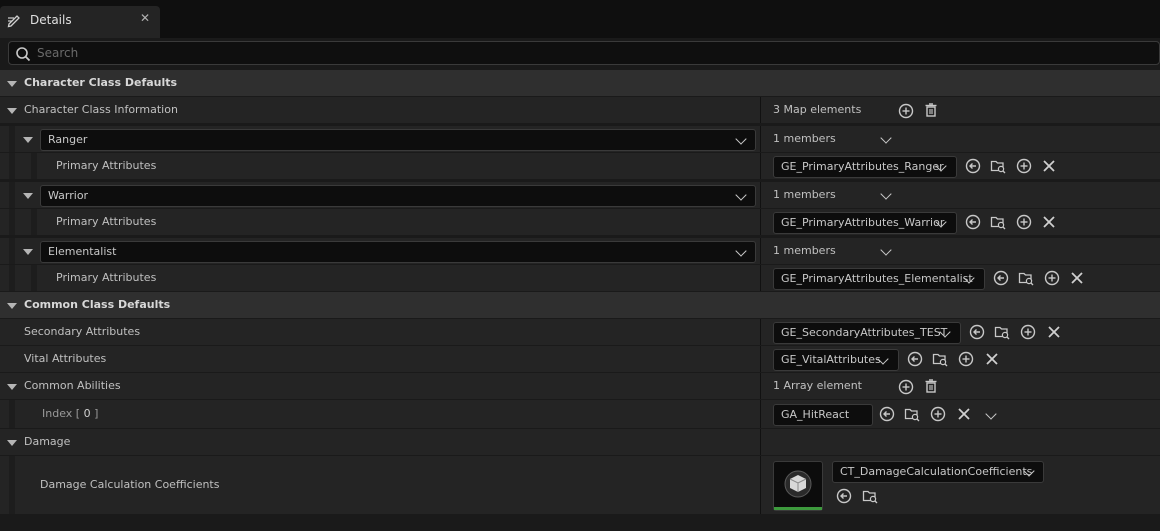  I want to click on property-label: Damage, so click(47, 441).